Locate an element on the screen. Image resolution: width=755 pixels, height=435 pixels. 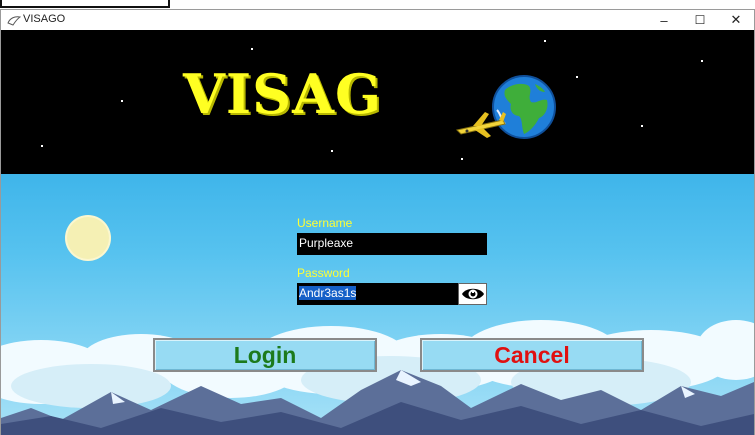
password-value: Andr3as1s is located at coordinates (328, 293).